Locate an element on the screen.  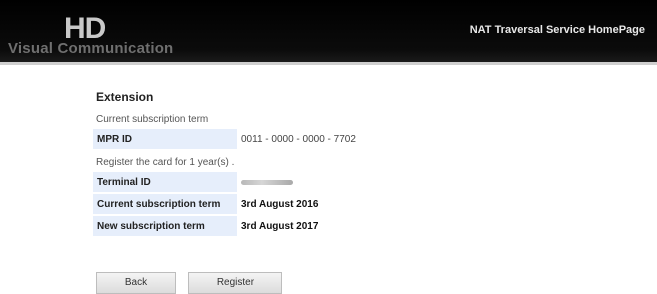
mpr-id-value: 0011 - 0000 - 0000 - 7702 is located at coordinates (298, 139).